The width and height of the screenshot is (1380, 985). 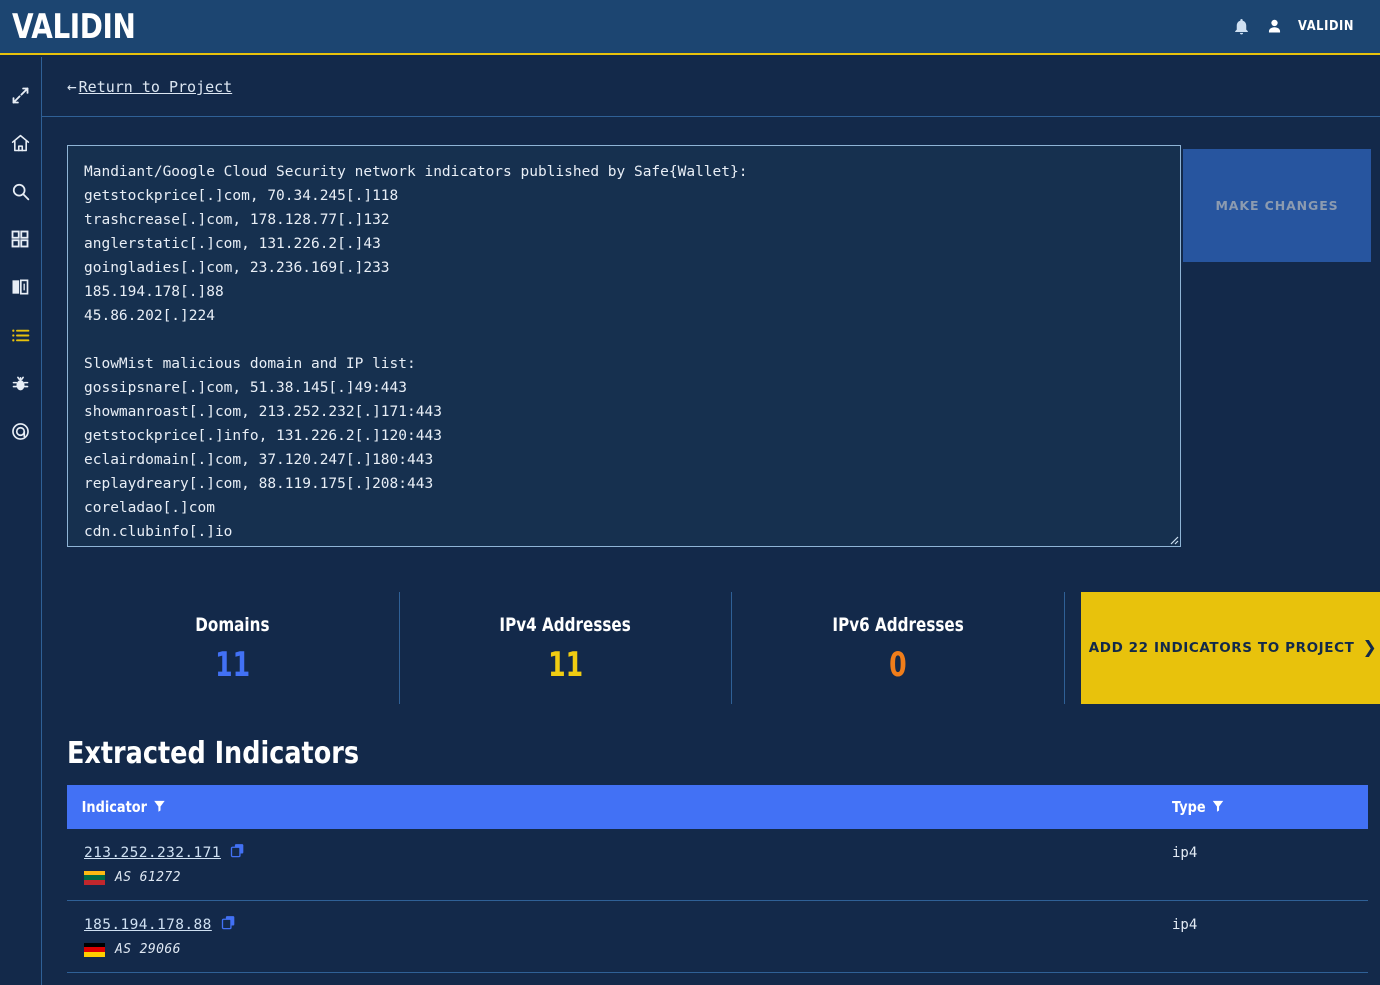 What do you see at coordinates (1189, 807) in the screenshot?
I see `column-header-type-label: Type` at bounding box center [1189, 807].